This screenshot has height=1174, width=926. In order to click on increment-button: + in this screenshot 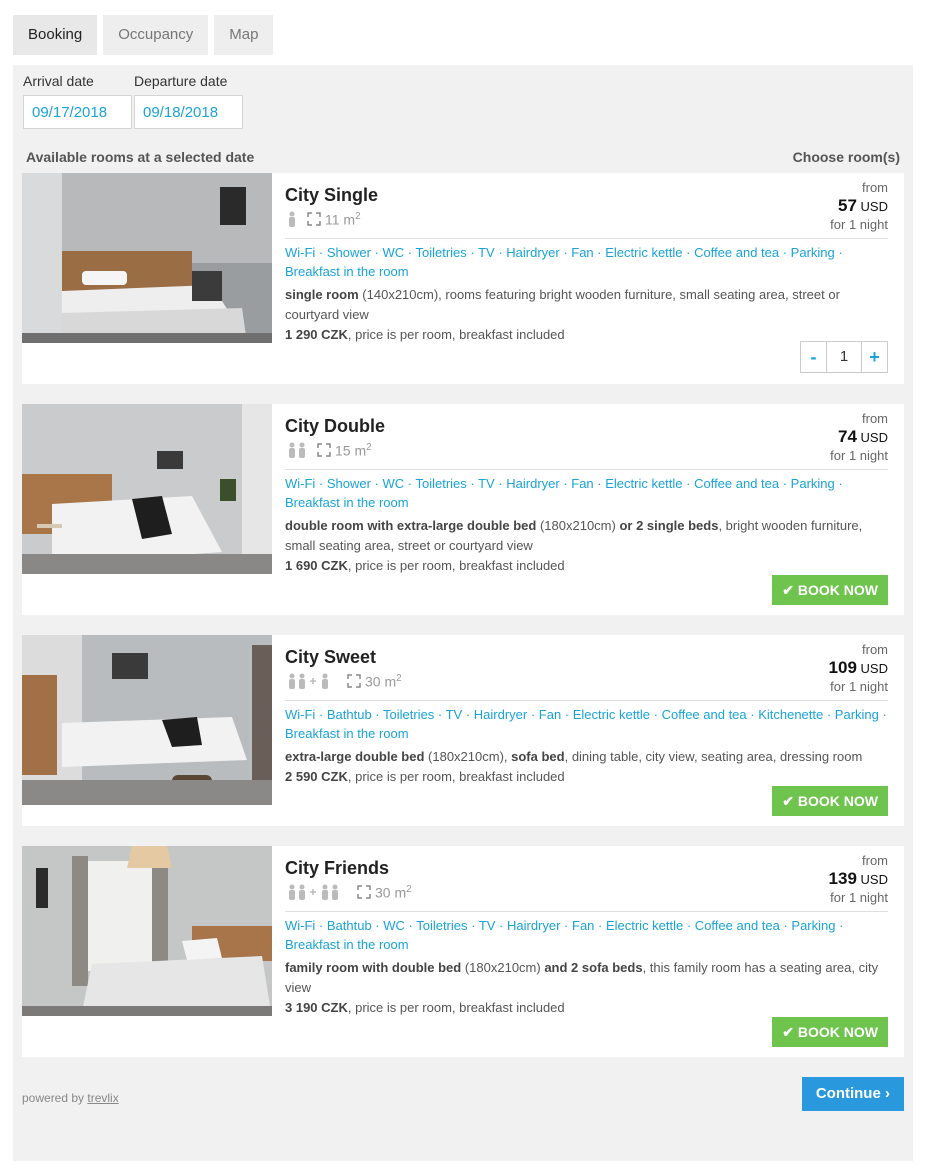, I will do `click(874, 357)`.